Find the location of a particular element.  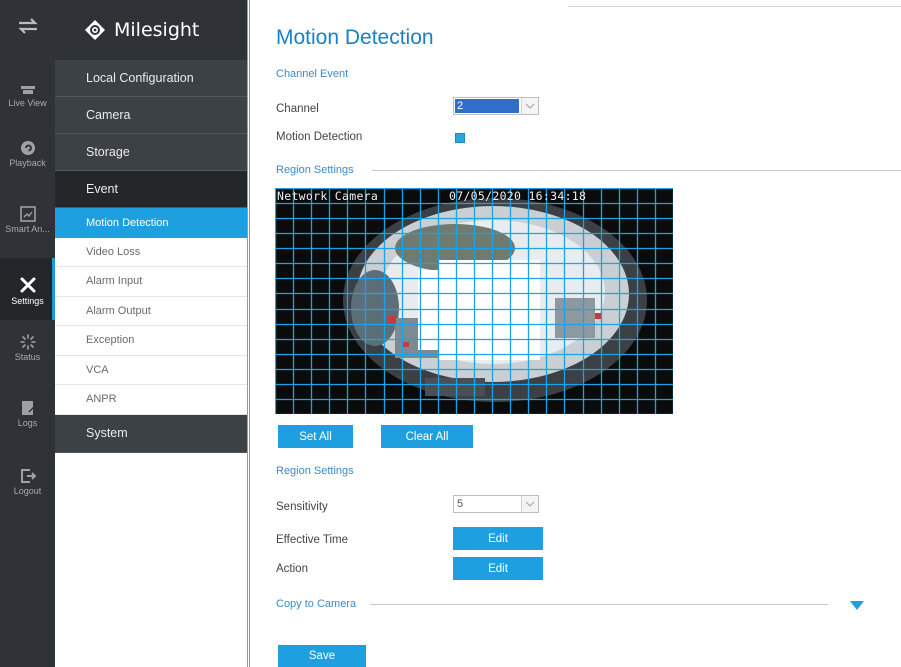

section-channel-event: Channel Event is located at coordinates (312, 74).